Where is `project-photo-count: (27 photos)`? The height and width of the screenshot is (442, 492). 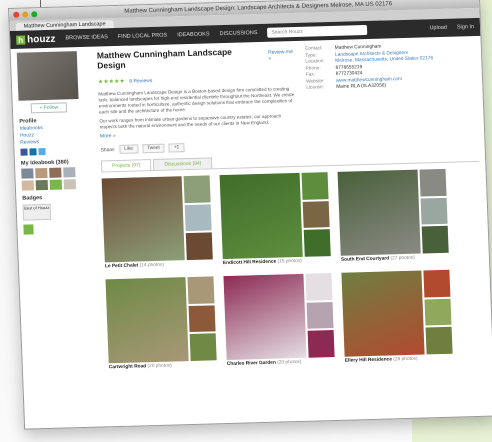
project-photo-count: (27 photos) is located at coordinates (402, 258).